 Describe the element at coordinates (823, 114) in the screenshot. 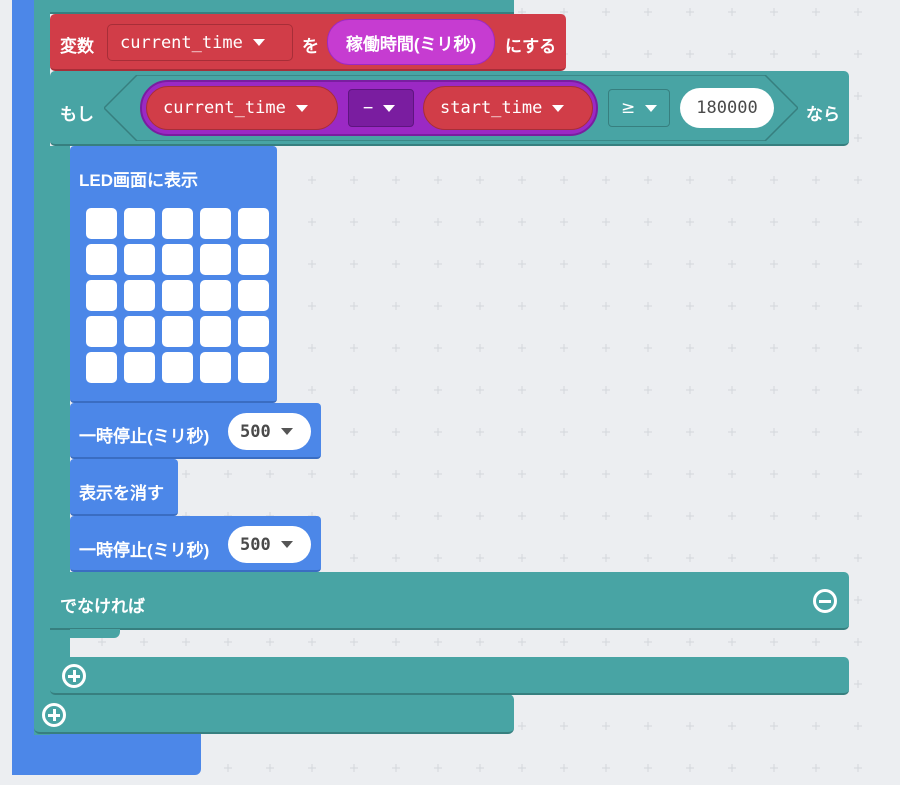

I see `if-then-label: なら` at that location.